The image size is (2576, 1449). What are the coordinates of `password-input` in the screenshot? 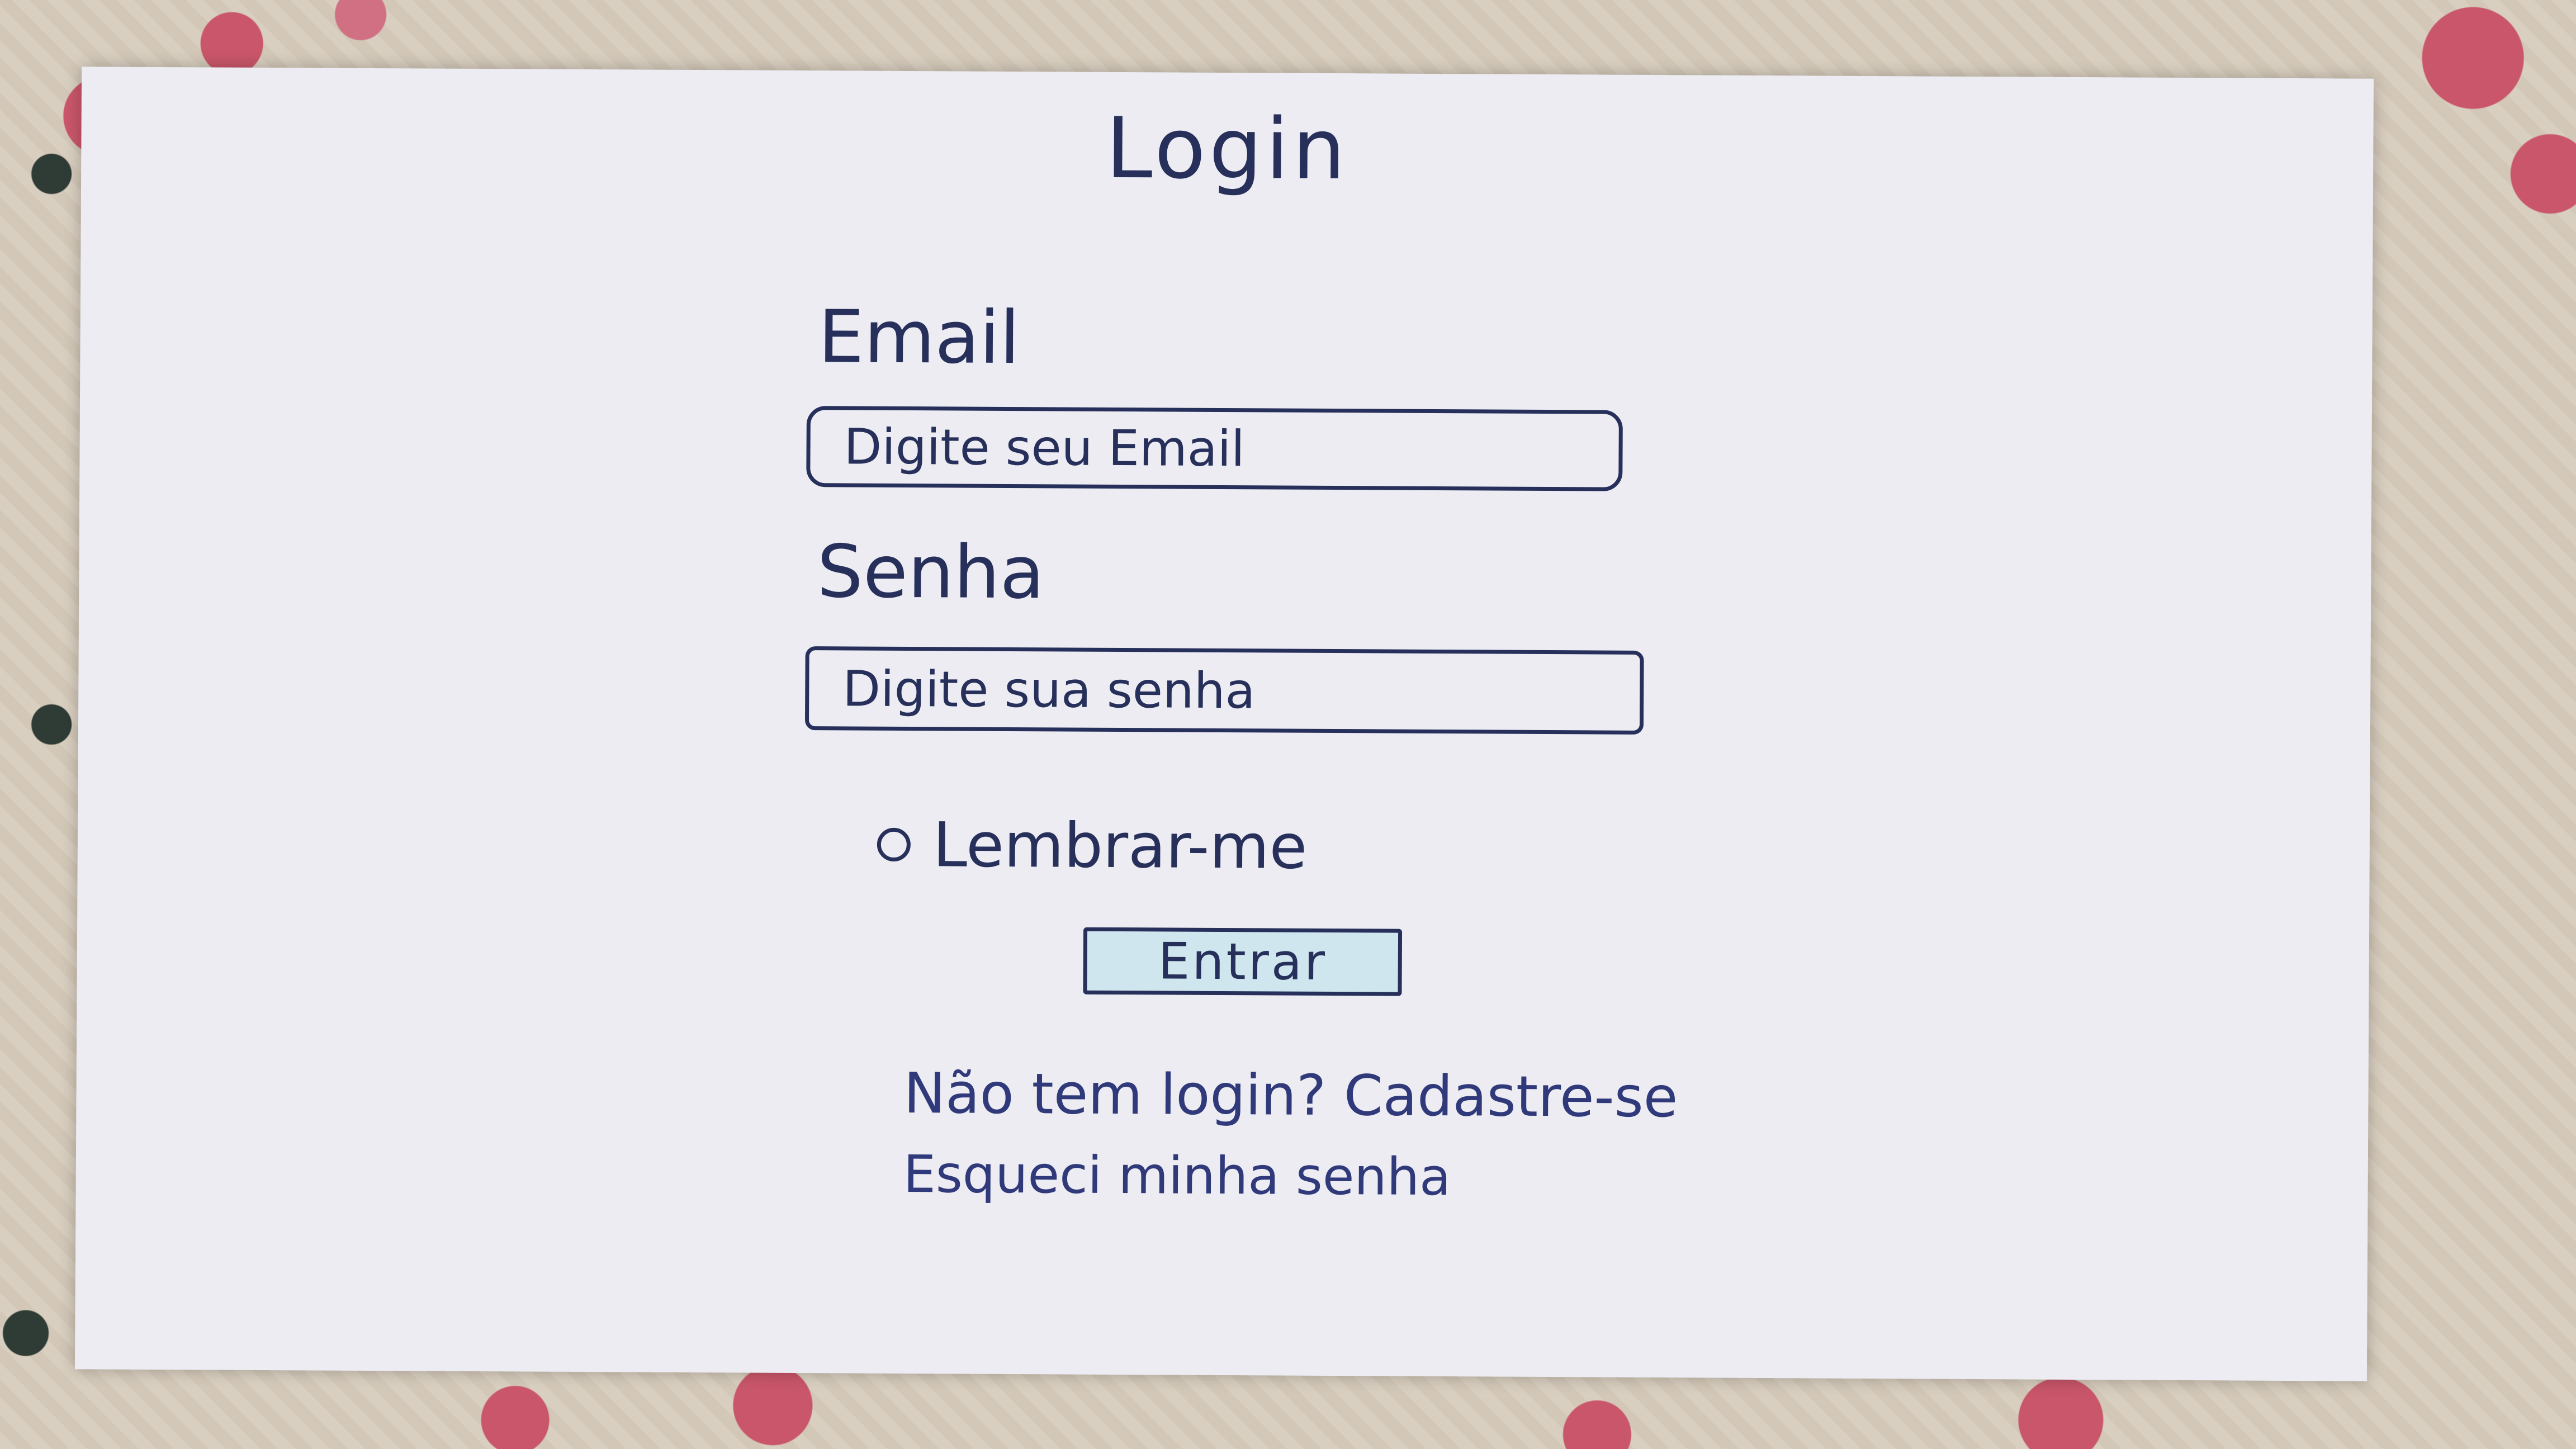 It's located at (1224, 690).